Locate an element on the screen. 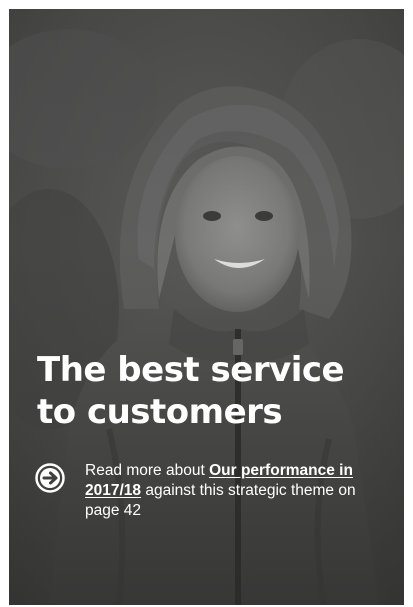 The height and width of the screenshot is (607, 413). title-line-1: The best service is located at coordinates (191, 370).